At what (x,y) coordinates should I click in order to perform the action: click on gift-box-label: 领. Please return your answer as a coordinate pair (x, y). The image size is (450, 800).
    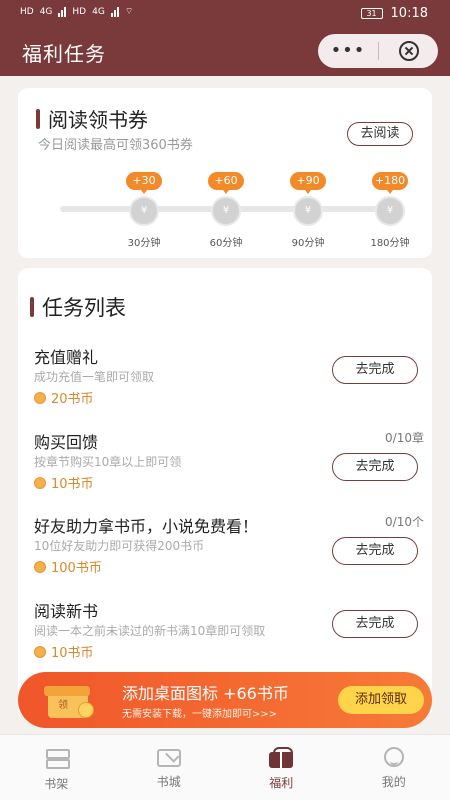
    Looking at the image, I should click on (63, 705).